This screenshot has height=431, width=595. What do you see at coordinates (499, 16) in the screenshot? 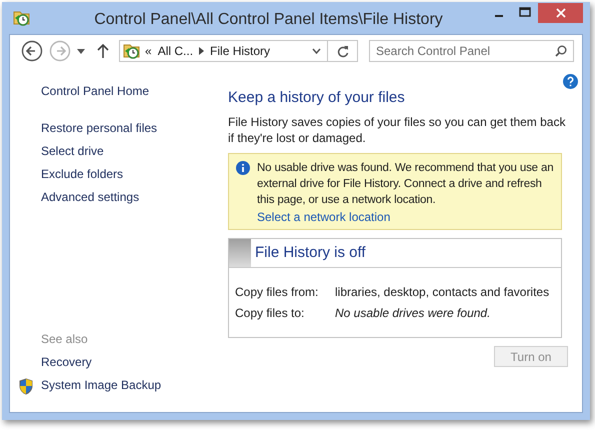
I see `minimize-icon` at bounding box center [499, 16].